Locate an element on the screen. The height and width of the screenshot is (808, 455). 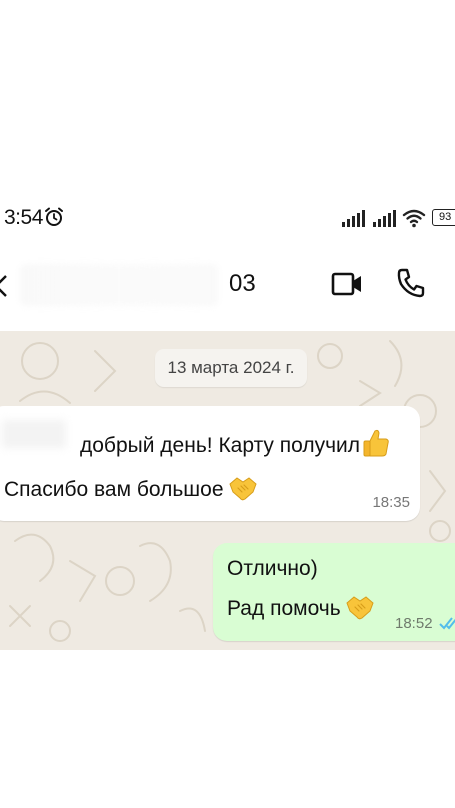
message-text-line: добрый день! Карту получил is located at coordinates (235, 443).